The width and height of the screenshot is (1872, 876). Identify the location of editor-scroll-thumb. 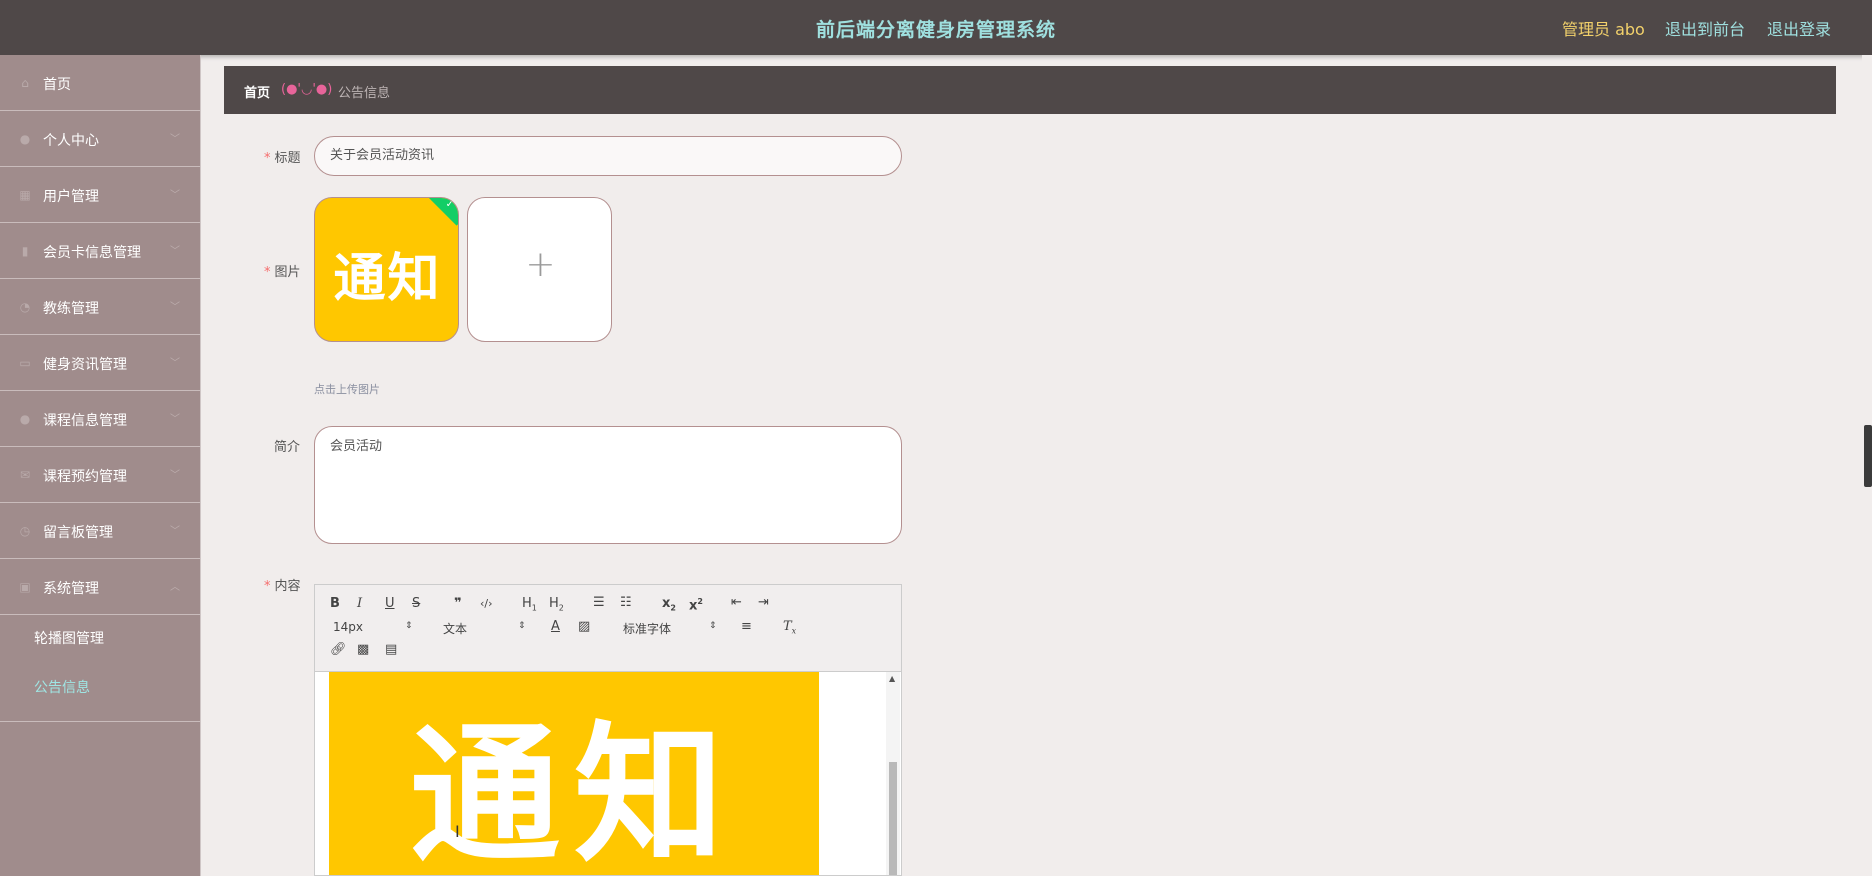
(893, 818).